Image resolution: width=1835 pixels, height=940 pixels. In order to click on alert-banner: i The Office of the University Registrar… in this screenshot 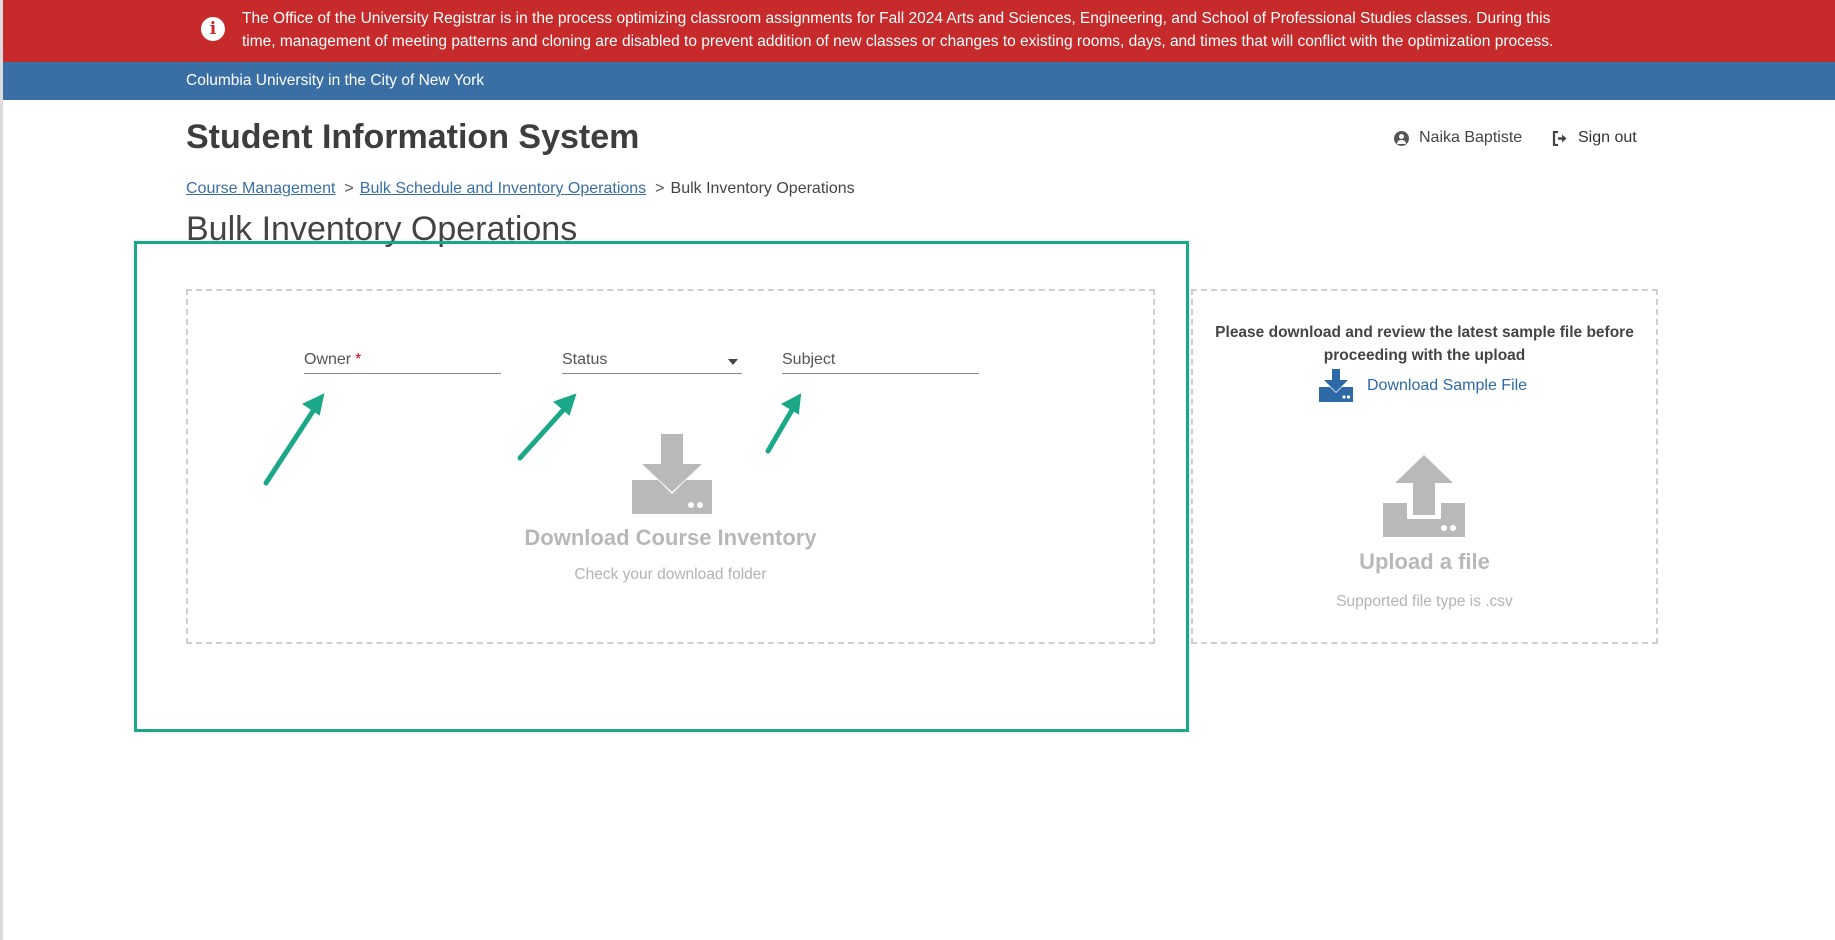, I will do `click(919, 31)`.